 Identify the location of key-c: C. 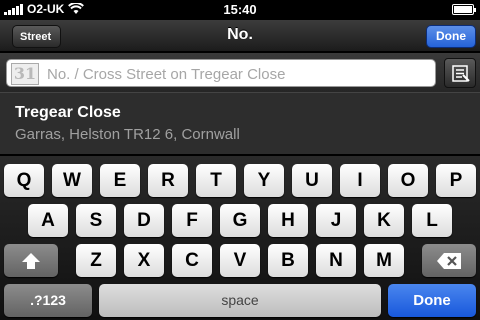
(192, 260).